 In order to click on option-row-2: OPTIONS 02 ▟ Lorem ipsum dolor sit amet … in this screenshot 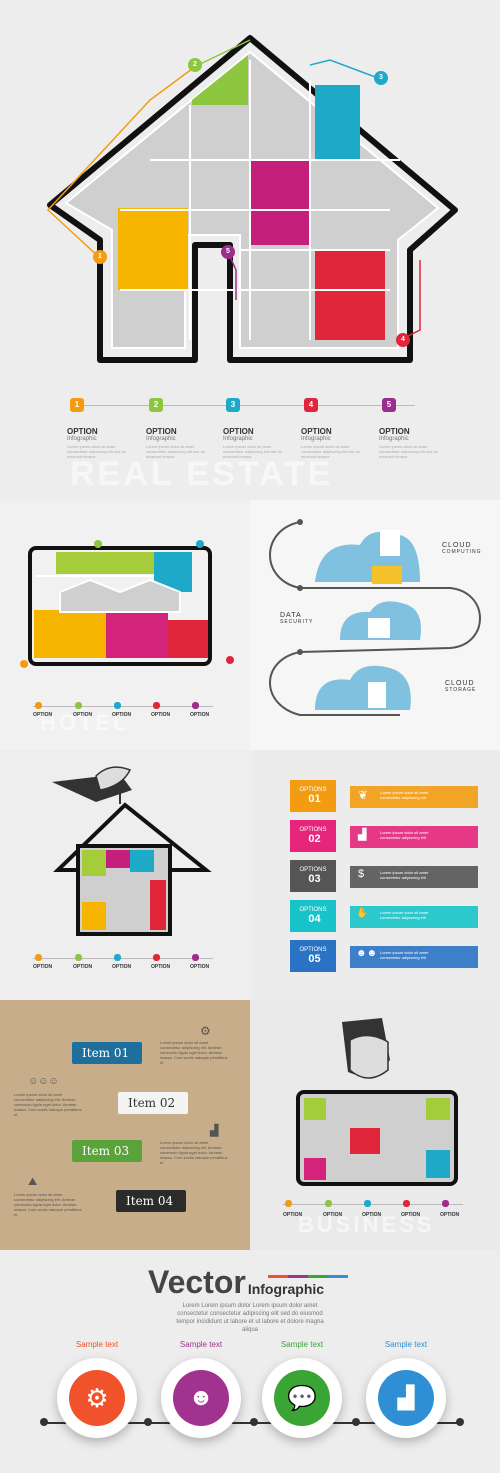, I will do `click(385, 837)`.